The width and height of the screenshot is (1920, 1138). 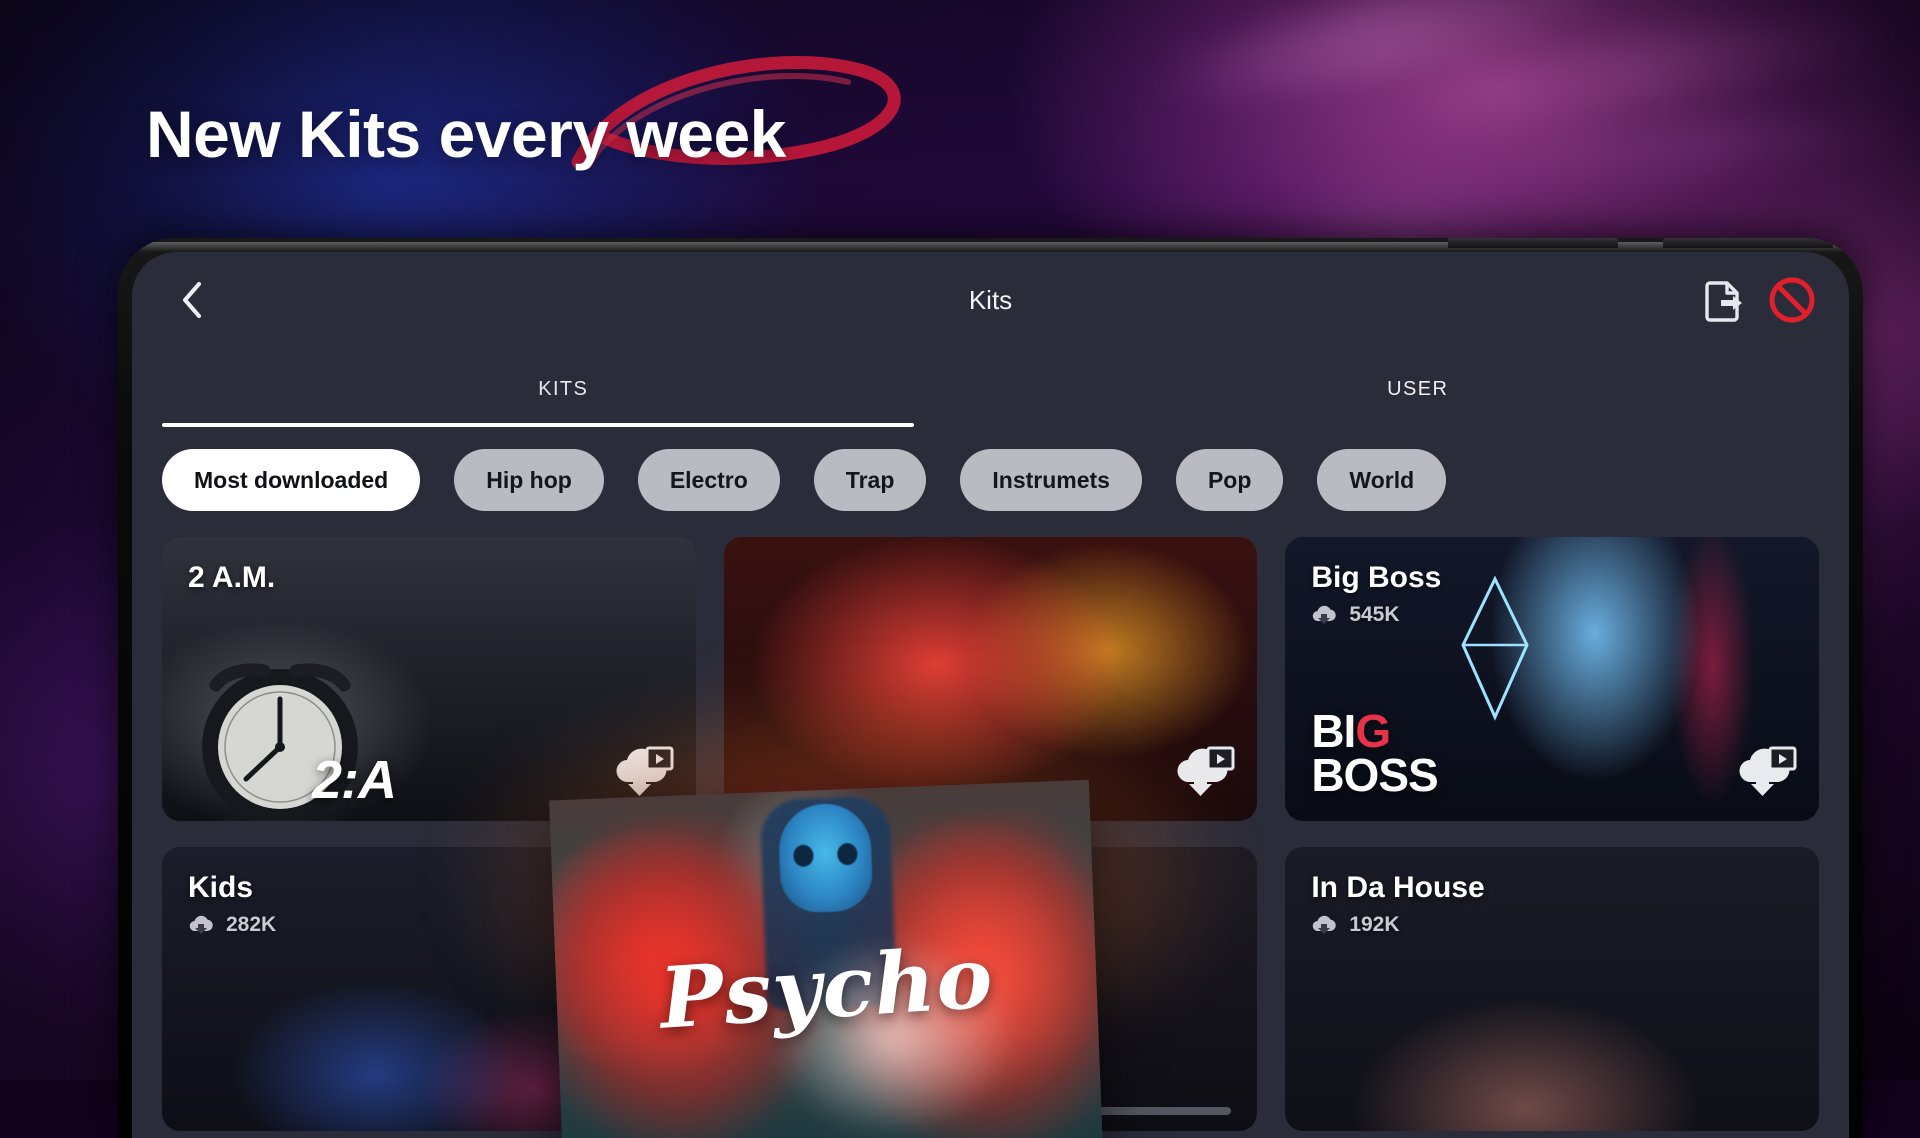 I want to click on chevron-left-icon, so click(x=192, y=300).